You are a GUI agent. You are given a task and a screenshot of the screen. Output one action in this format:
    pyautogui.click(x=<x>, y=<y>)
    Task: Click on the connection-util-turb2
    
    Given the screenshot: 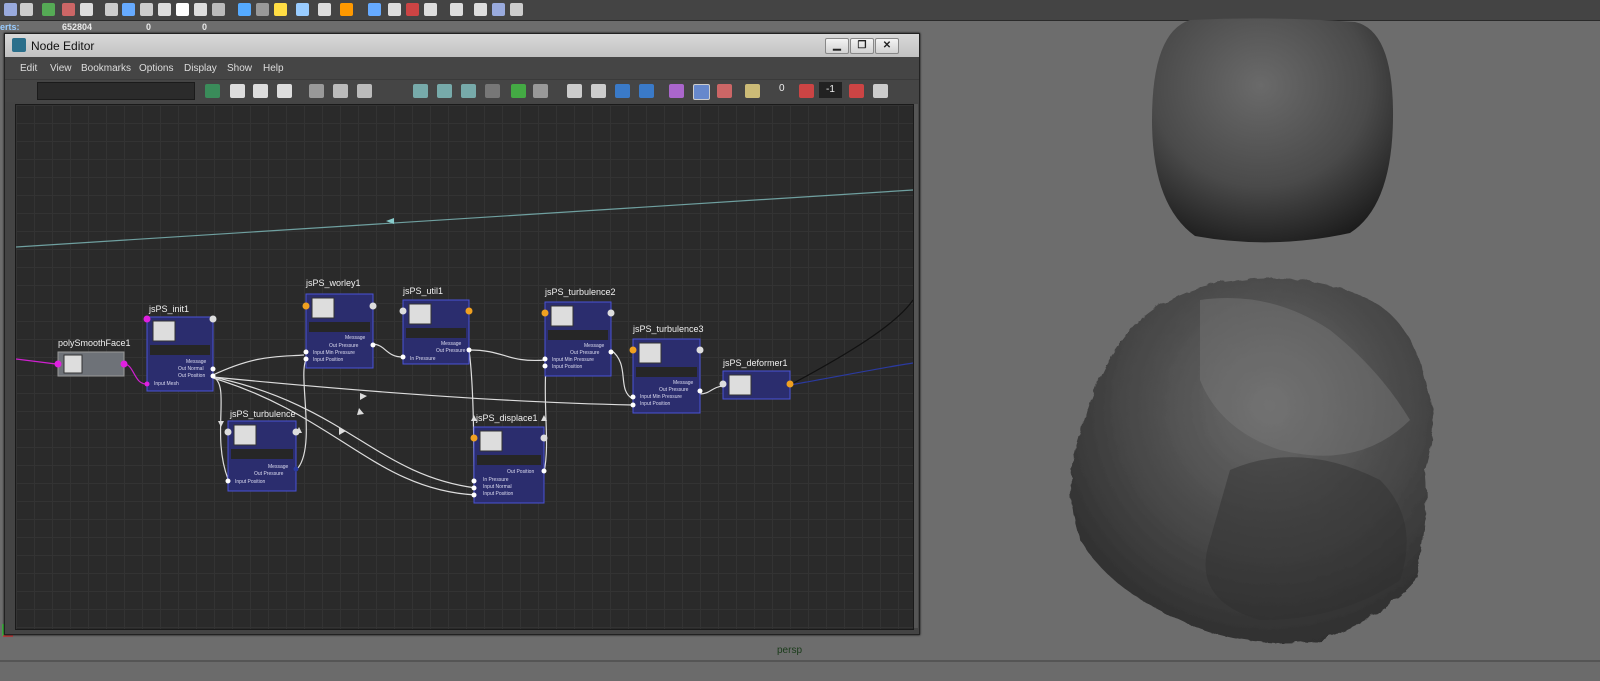 What is the action you would take?
    pyautogui.click(x=507, y=355)
    